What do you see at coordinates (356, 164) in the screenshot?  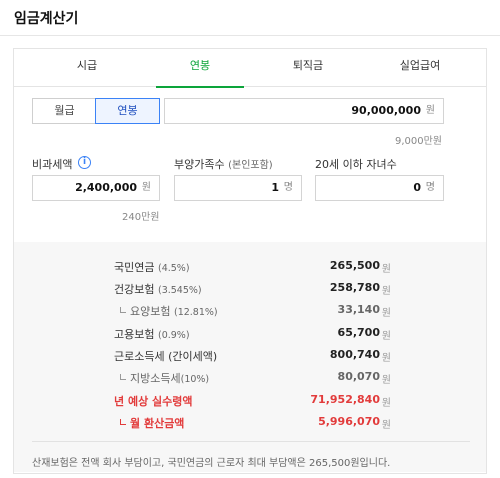 I see `children-label: 20세 이하 자녀수` at bounding box center [356, 164].